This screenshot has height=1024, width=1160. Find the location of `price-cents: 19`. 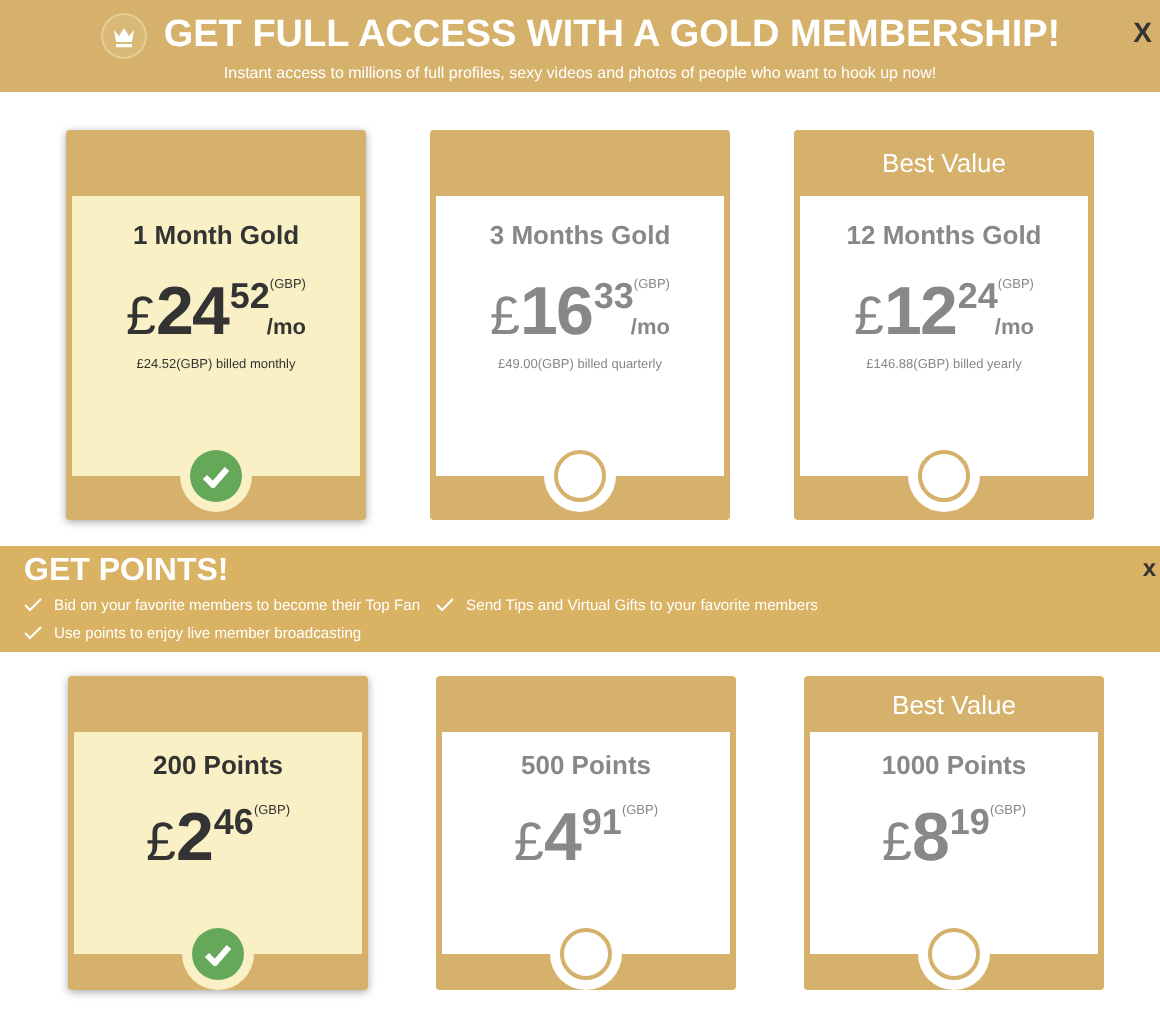

price-cents: 19 is located at coordinates (969, 822).